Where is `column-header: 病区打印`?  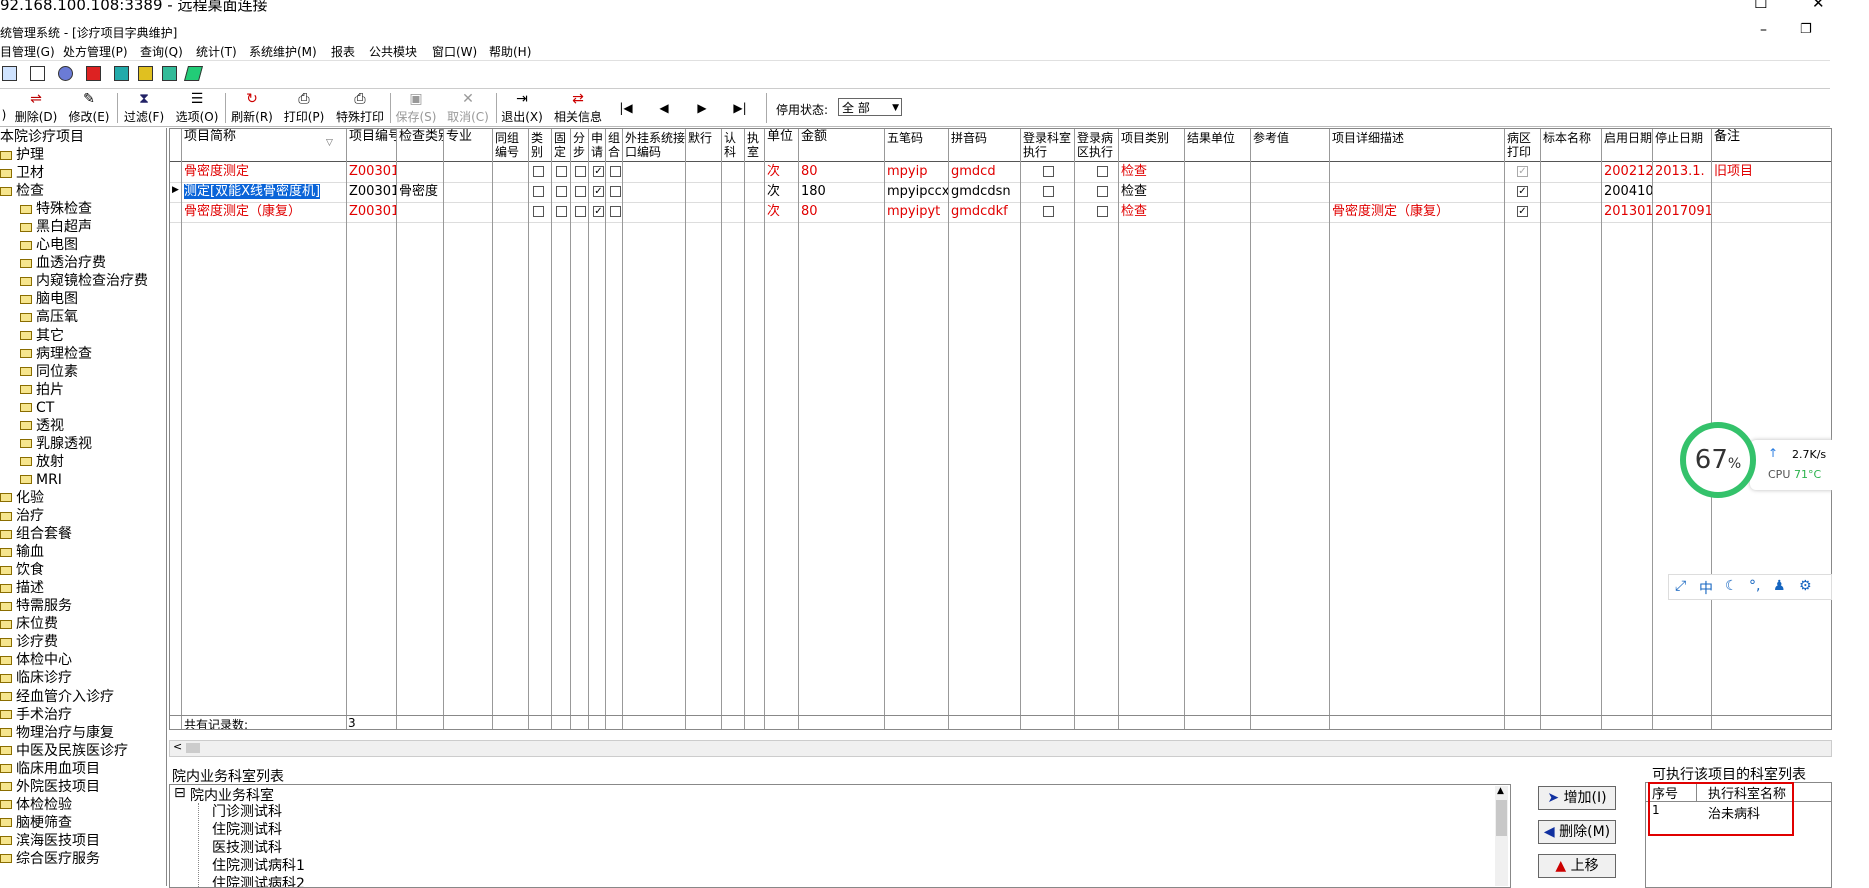
column-header: 病区打印 is located at coordinates (1523, 145).